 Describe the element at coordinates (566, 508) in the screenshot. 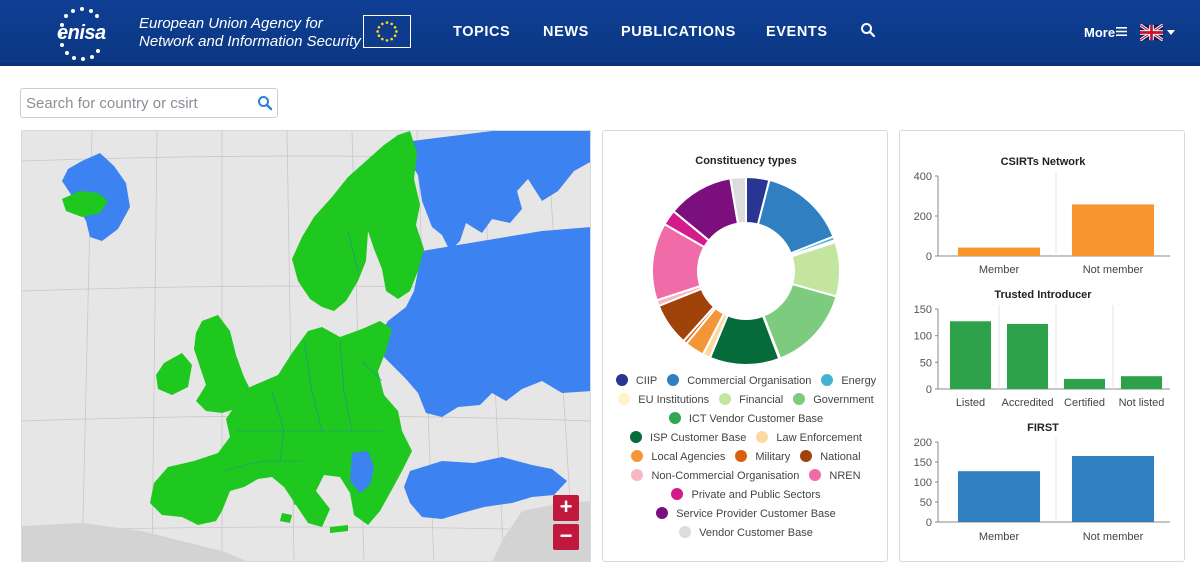

I see `zoom-in-button: +` at that location.